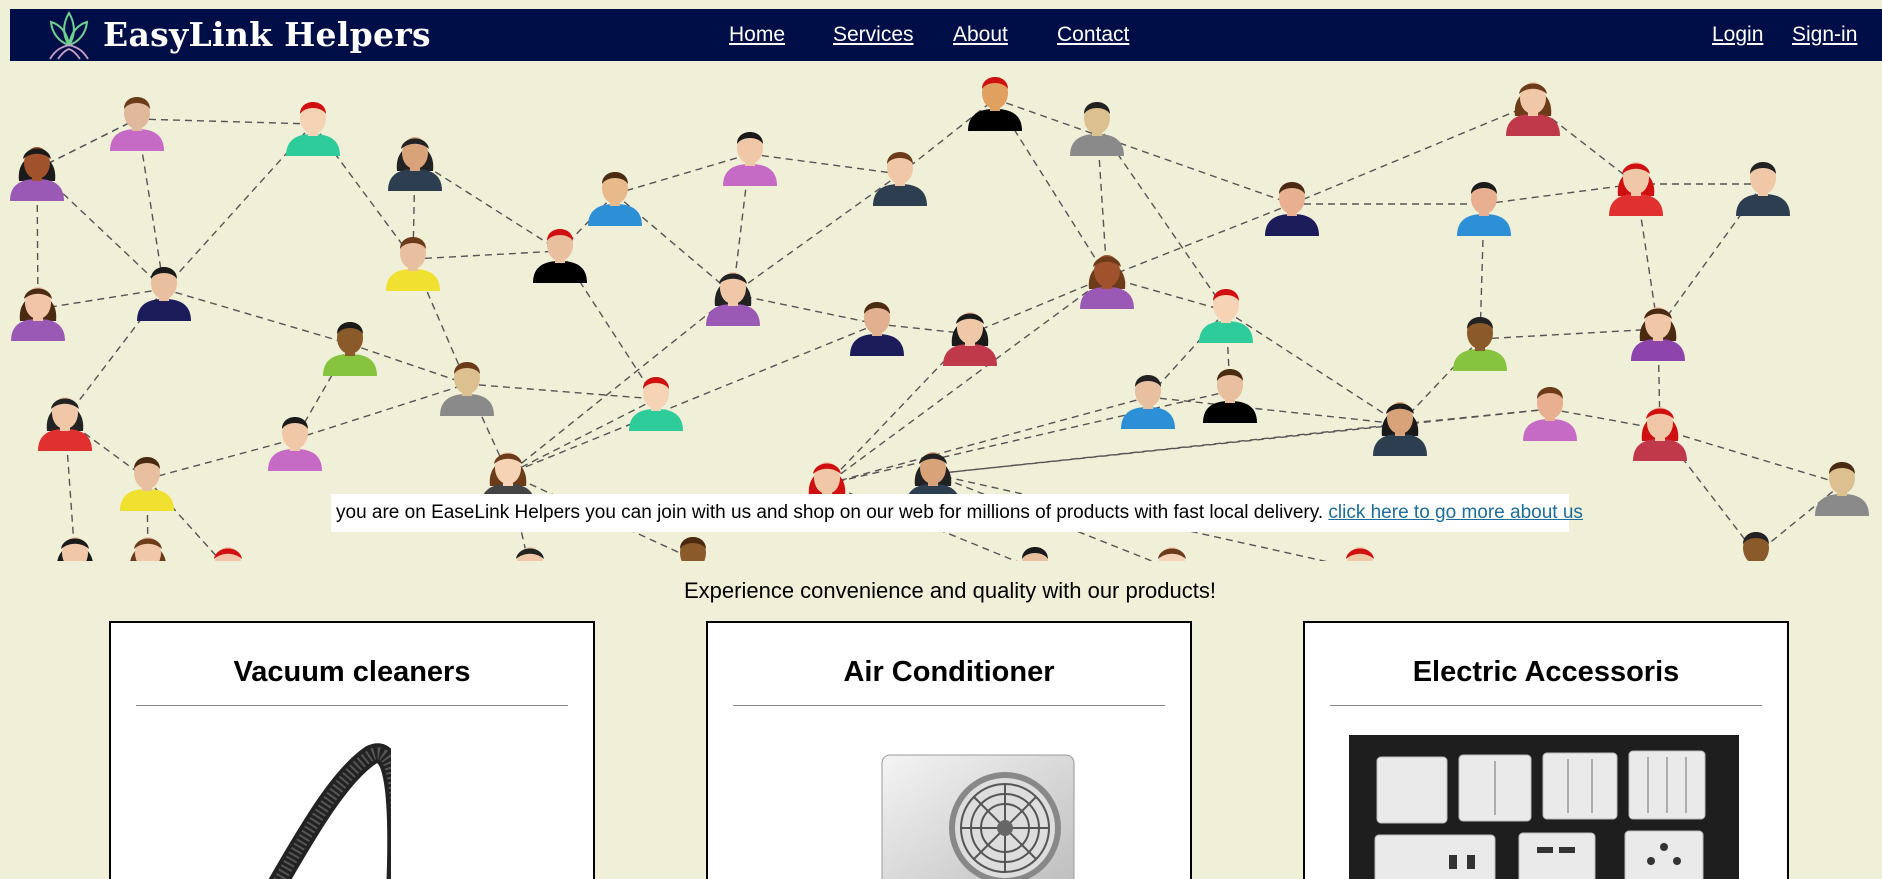 The image size is (1882, 879). I want to click on login-link: Login, so click(1737, 35).